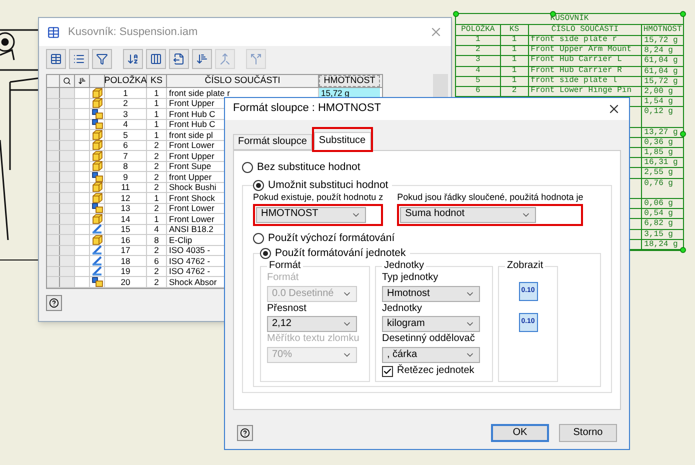  Describe the element at coordinates (97, 261) in the screenshot. I see `bolt-icon` at that location.